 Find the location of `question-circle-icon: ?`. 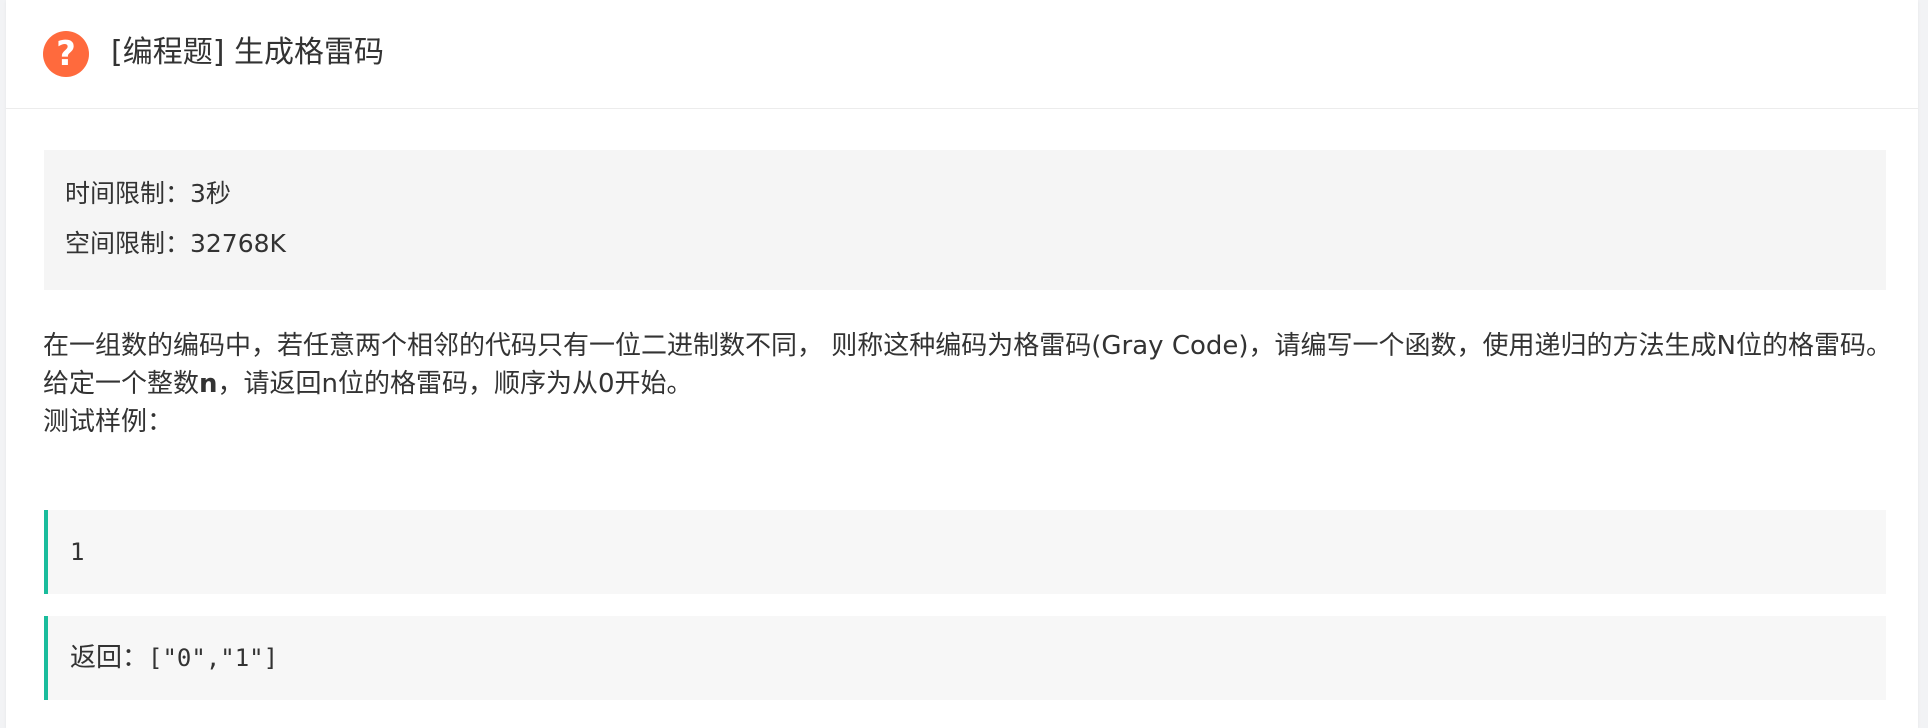

question-circle-icon: ? is located at coordinates (66, 54).